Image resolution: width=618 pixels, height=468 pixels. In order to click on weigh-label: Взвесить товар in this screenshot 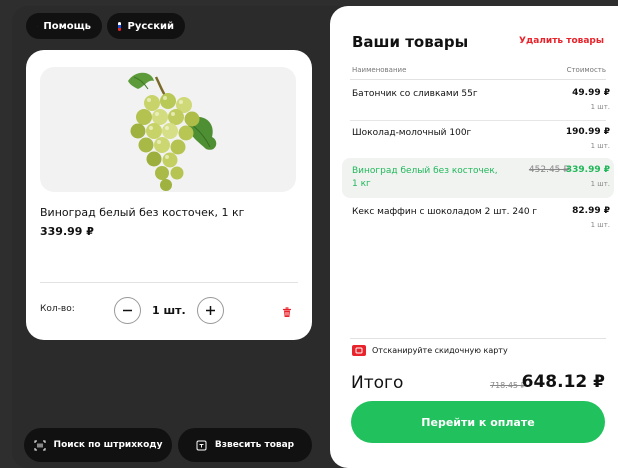, I will do `click(254, 445)`.